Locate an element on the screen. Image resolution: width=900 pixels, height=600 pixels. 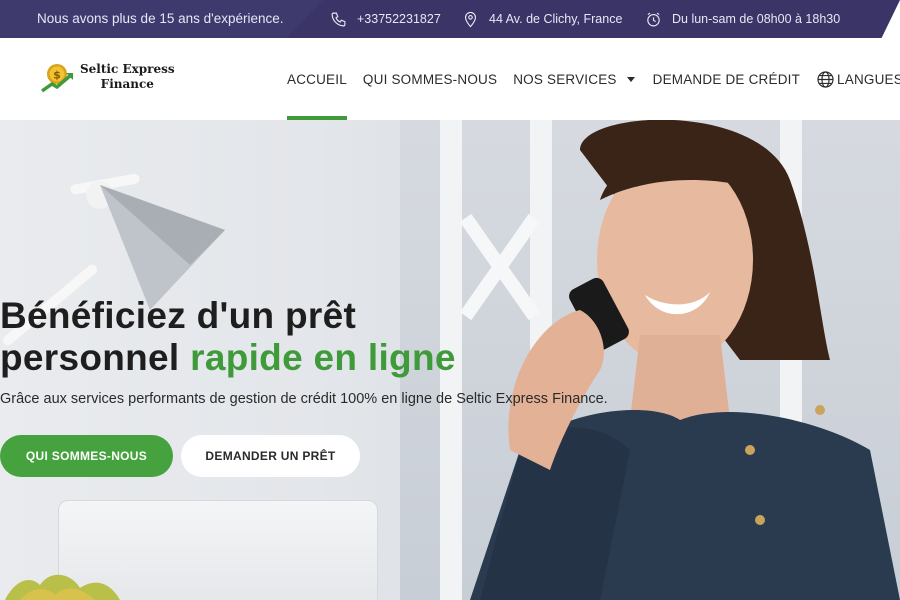
nav-label: LANGUES is located at coordinates (868, 79).